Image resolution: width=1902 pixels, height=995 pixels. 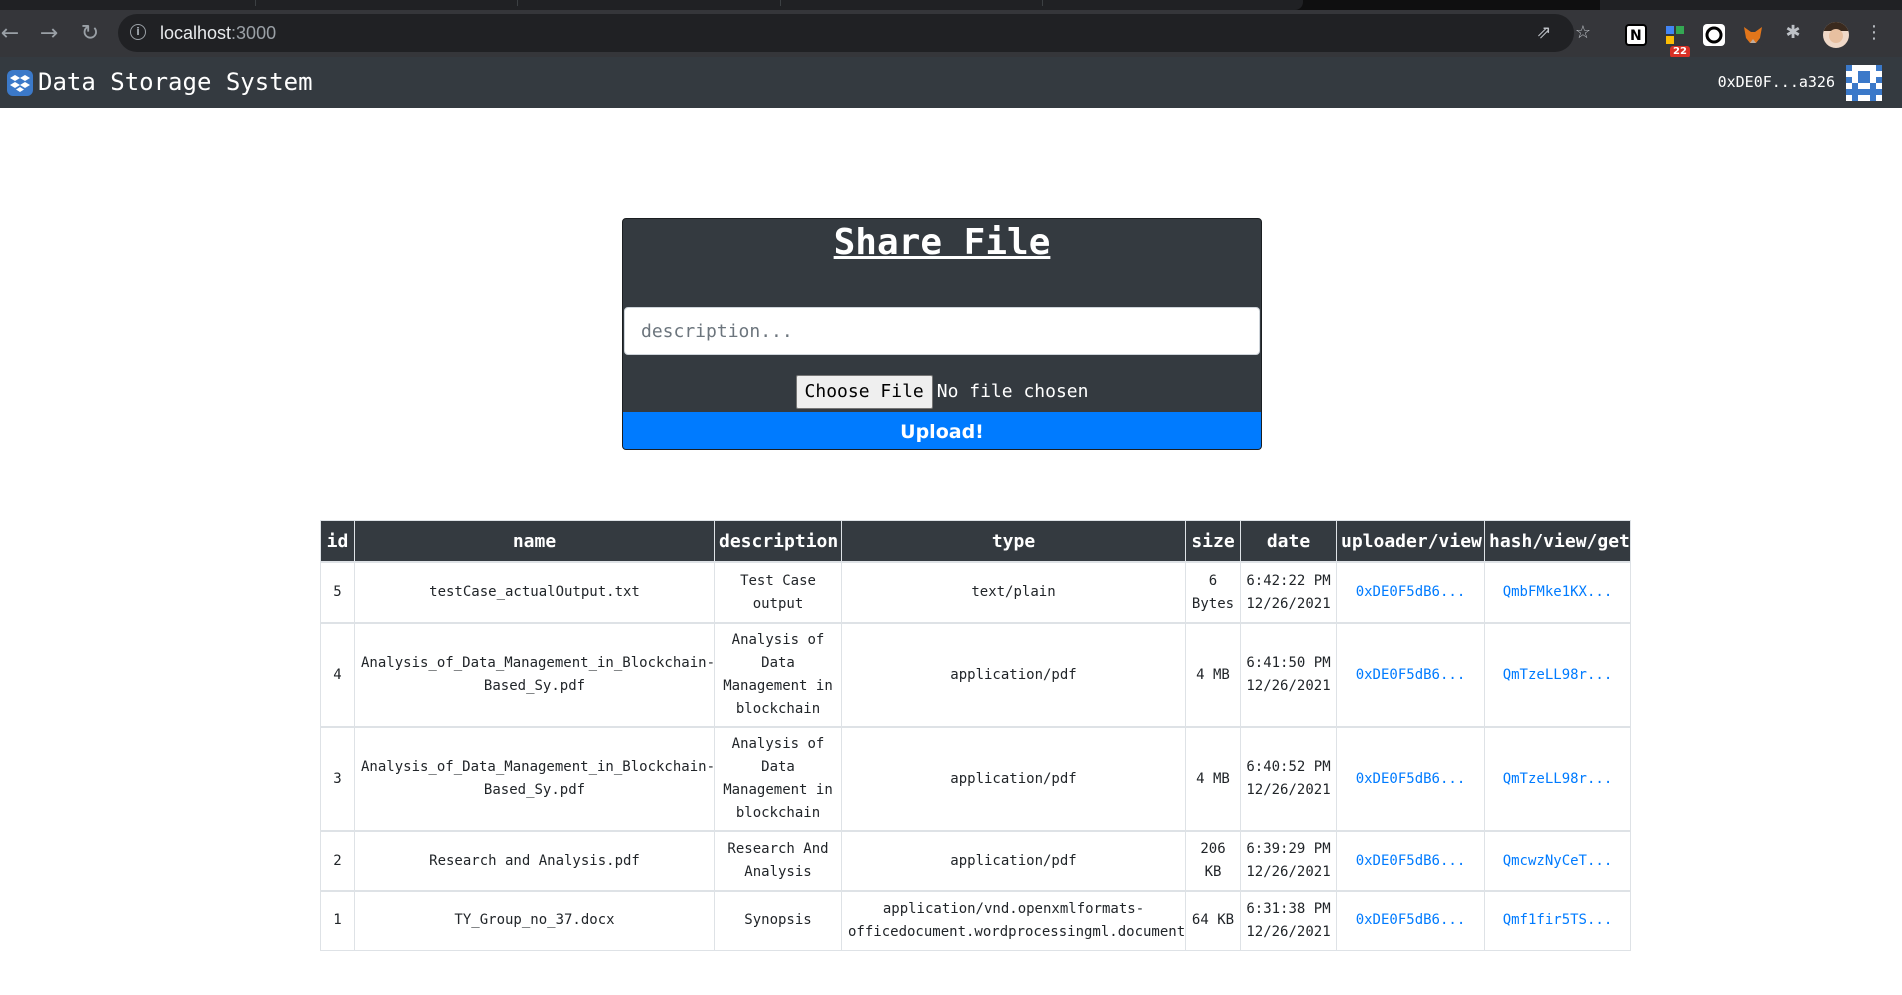 I want to click on column-header-type: type, so click(x=1013, y=541).